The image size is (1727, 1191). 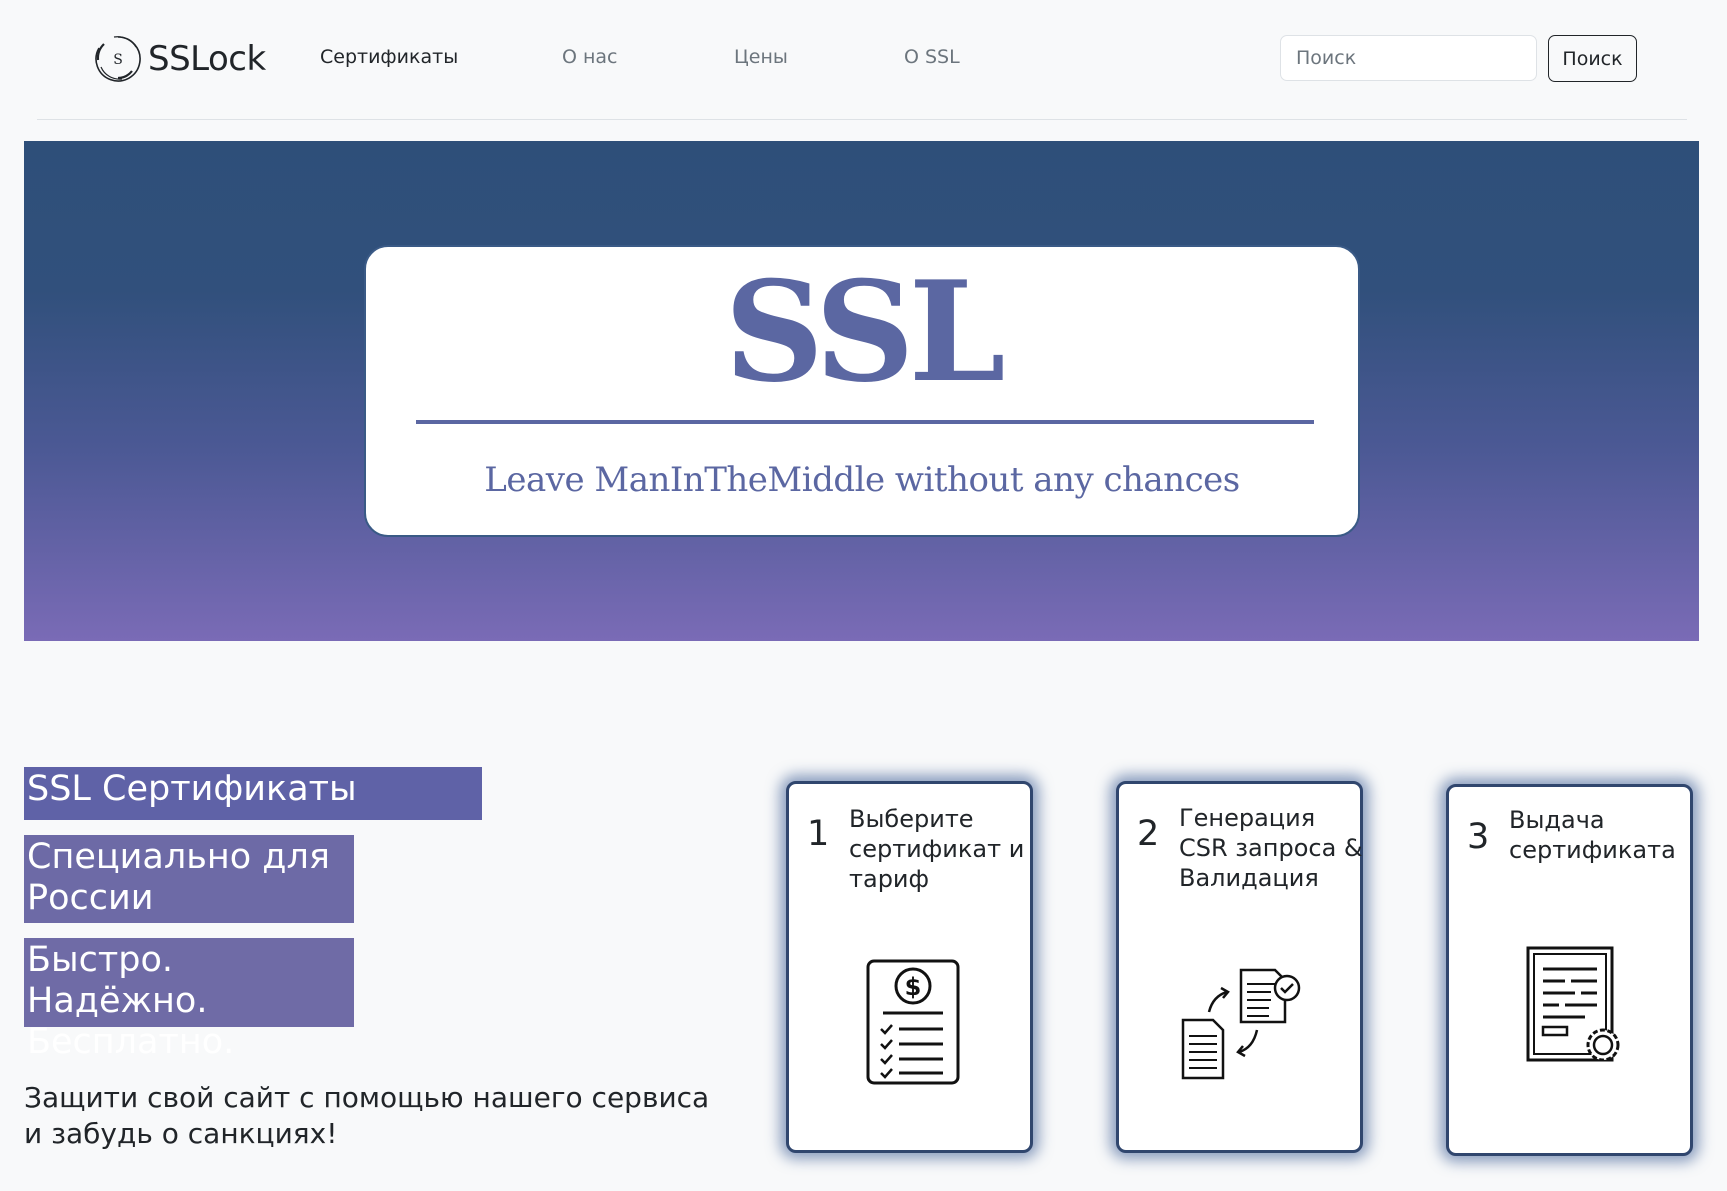 I want to click on brand-link: S SSLock, so click(x=179, y=59).